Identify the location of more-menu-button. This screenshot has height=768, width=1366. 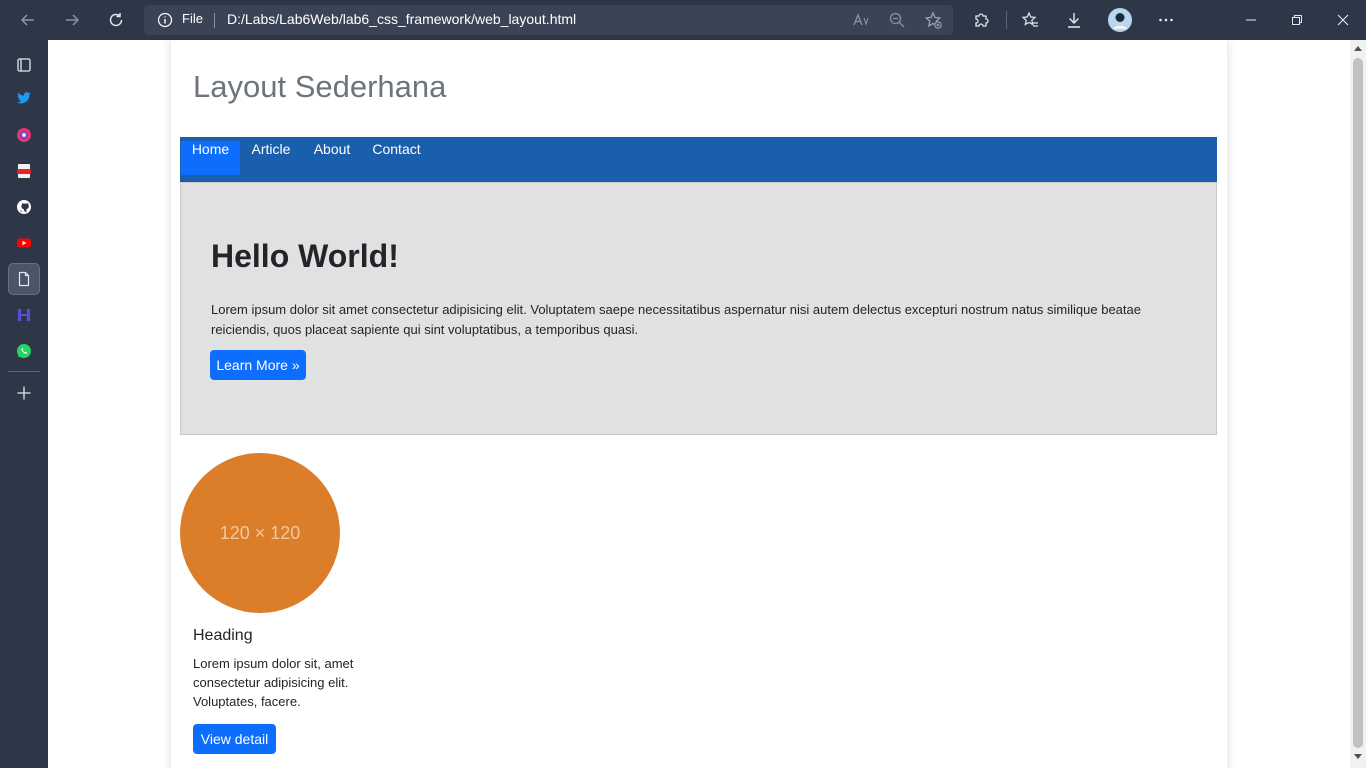
(1166, 20).